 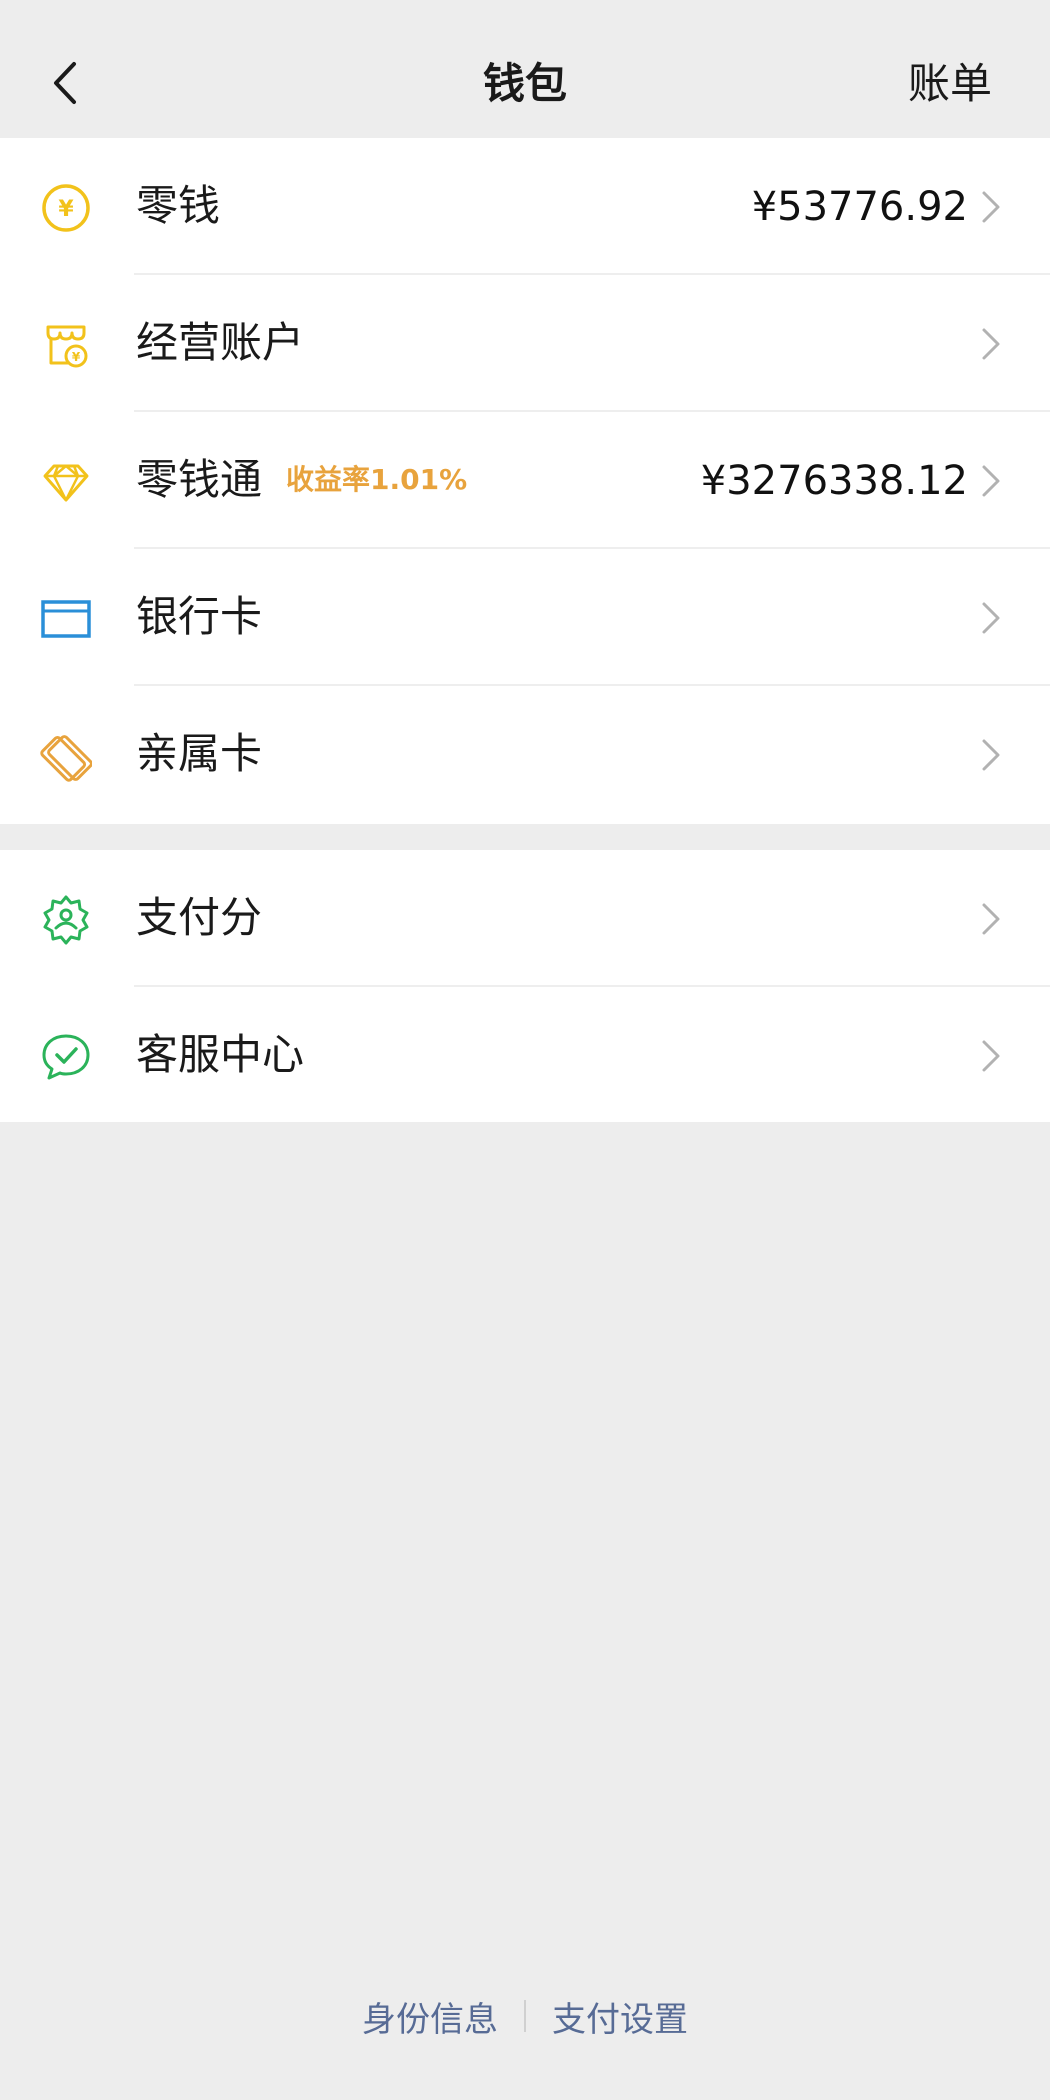 I want to click on services-group: 支付分 客服中心, so click(x=525, y=986).